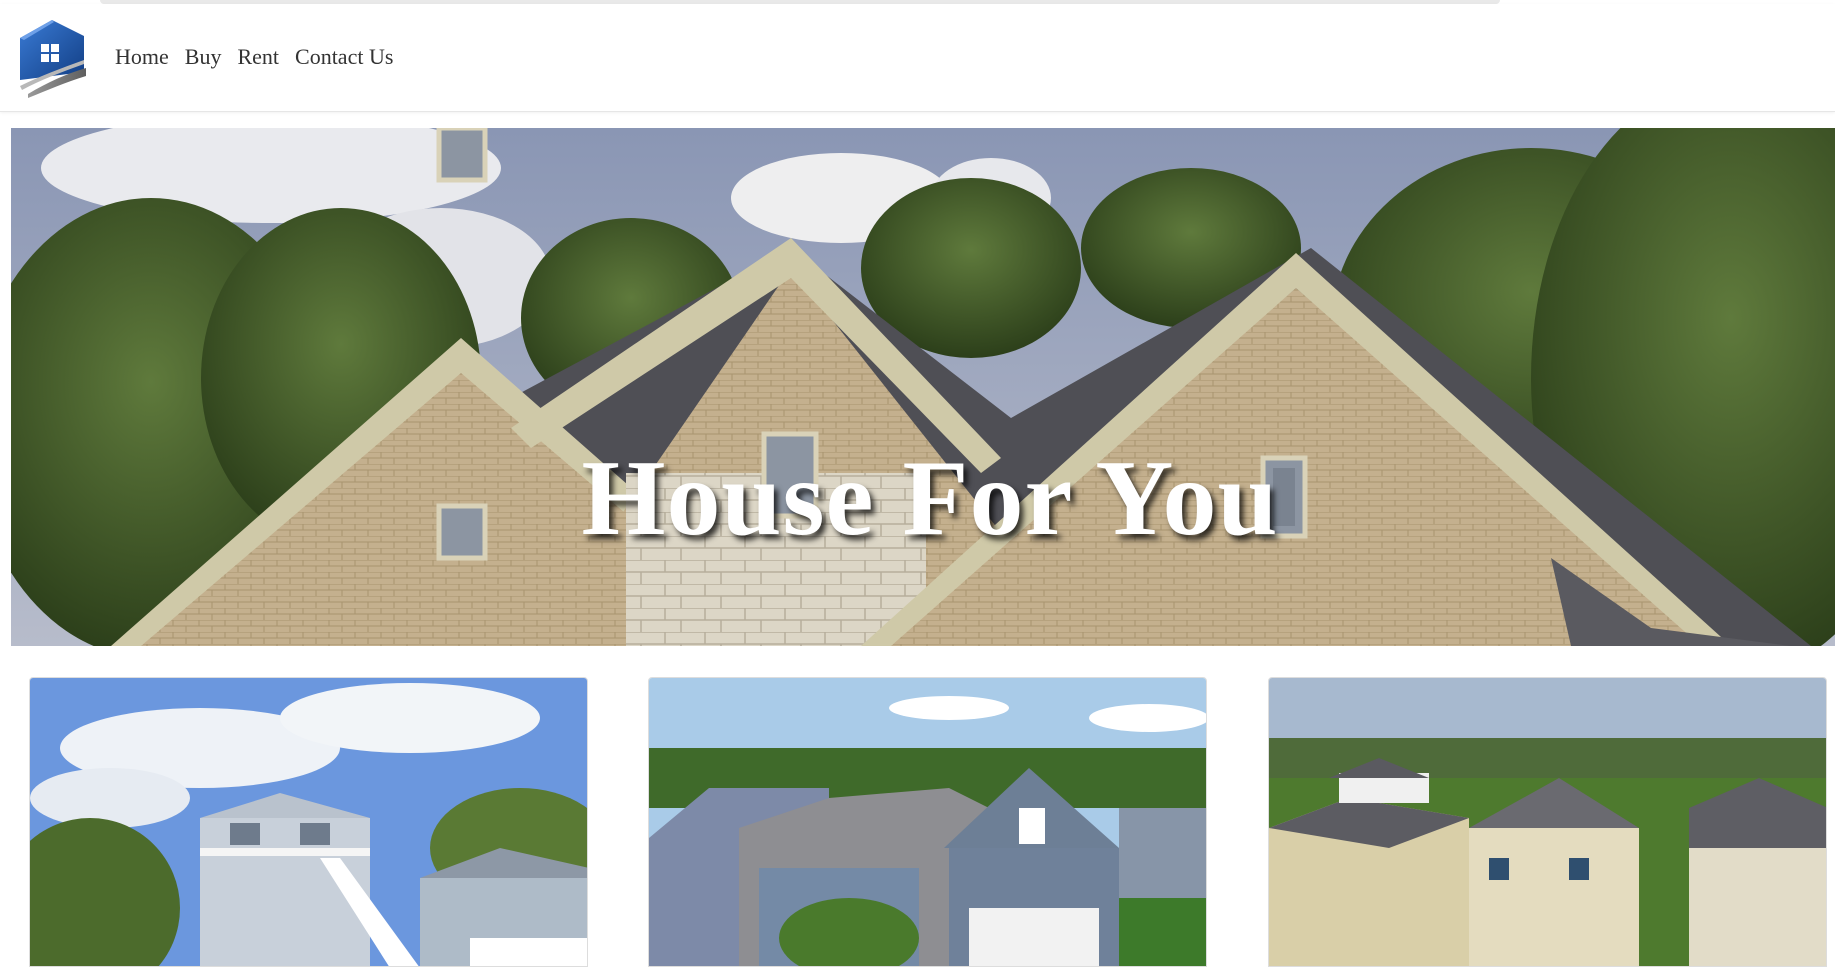 The height and width of the screenshot is (967, 1835). Describe the element at coordinates (142, 57) in the screenshot. I see `nav-home-link: Home` at that location.